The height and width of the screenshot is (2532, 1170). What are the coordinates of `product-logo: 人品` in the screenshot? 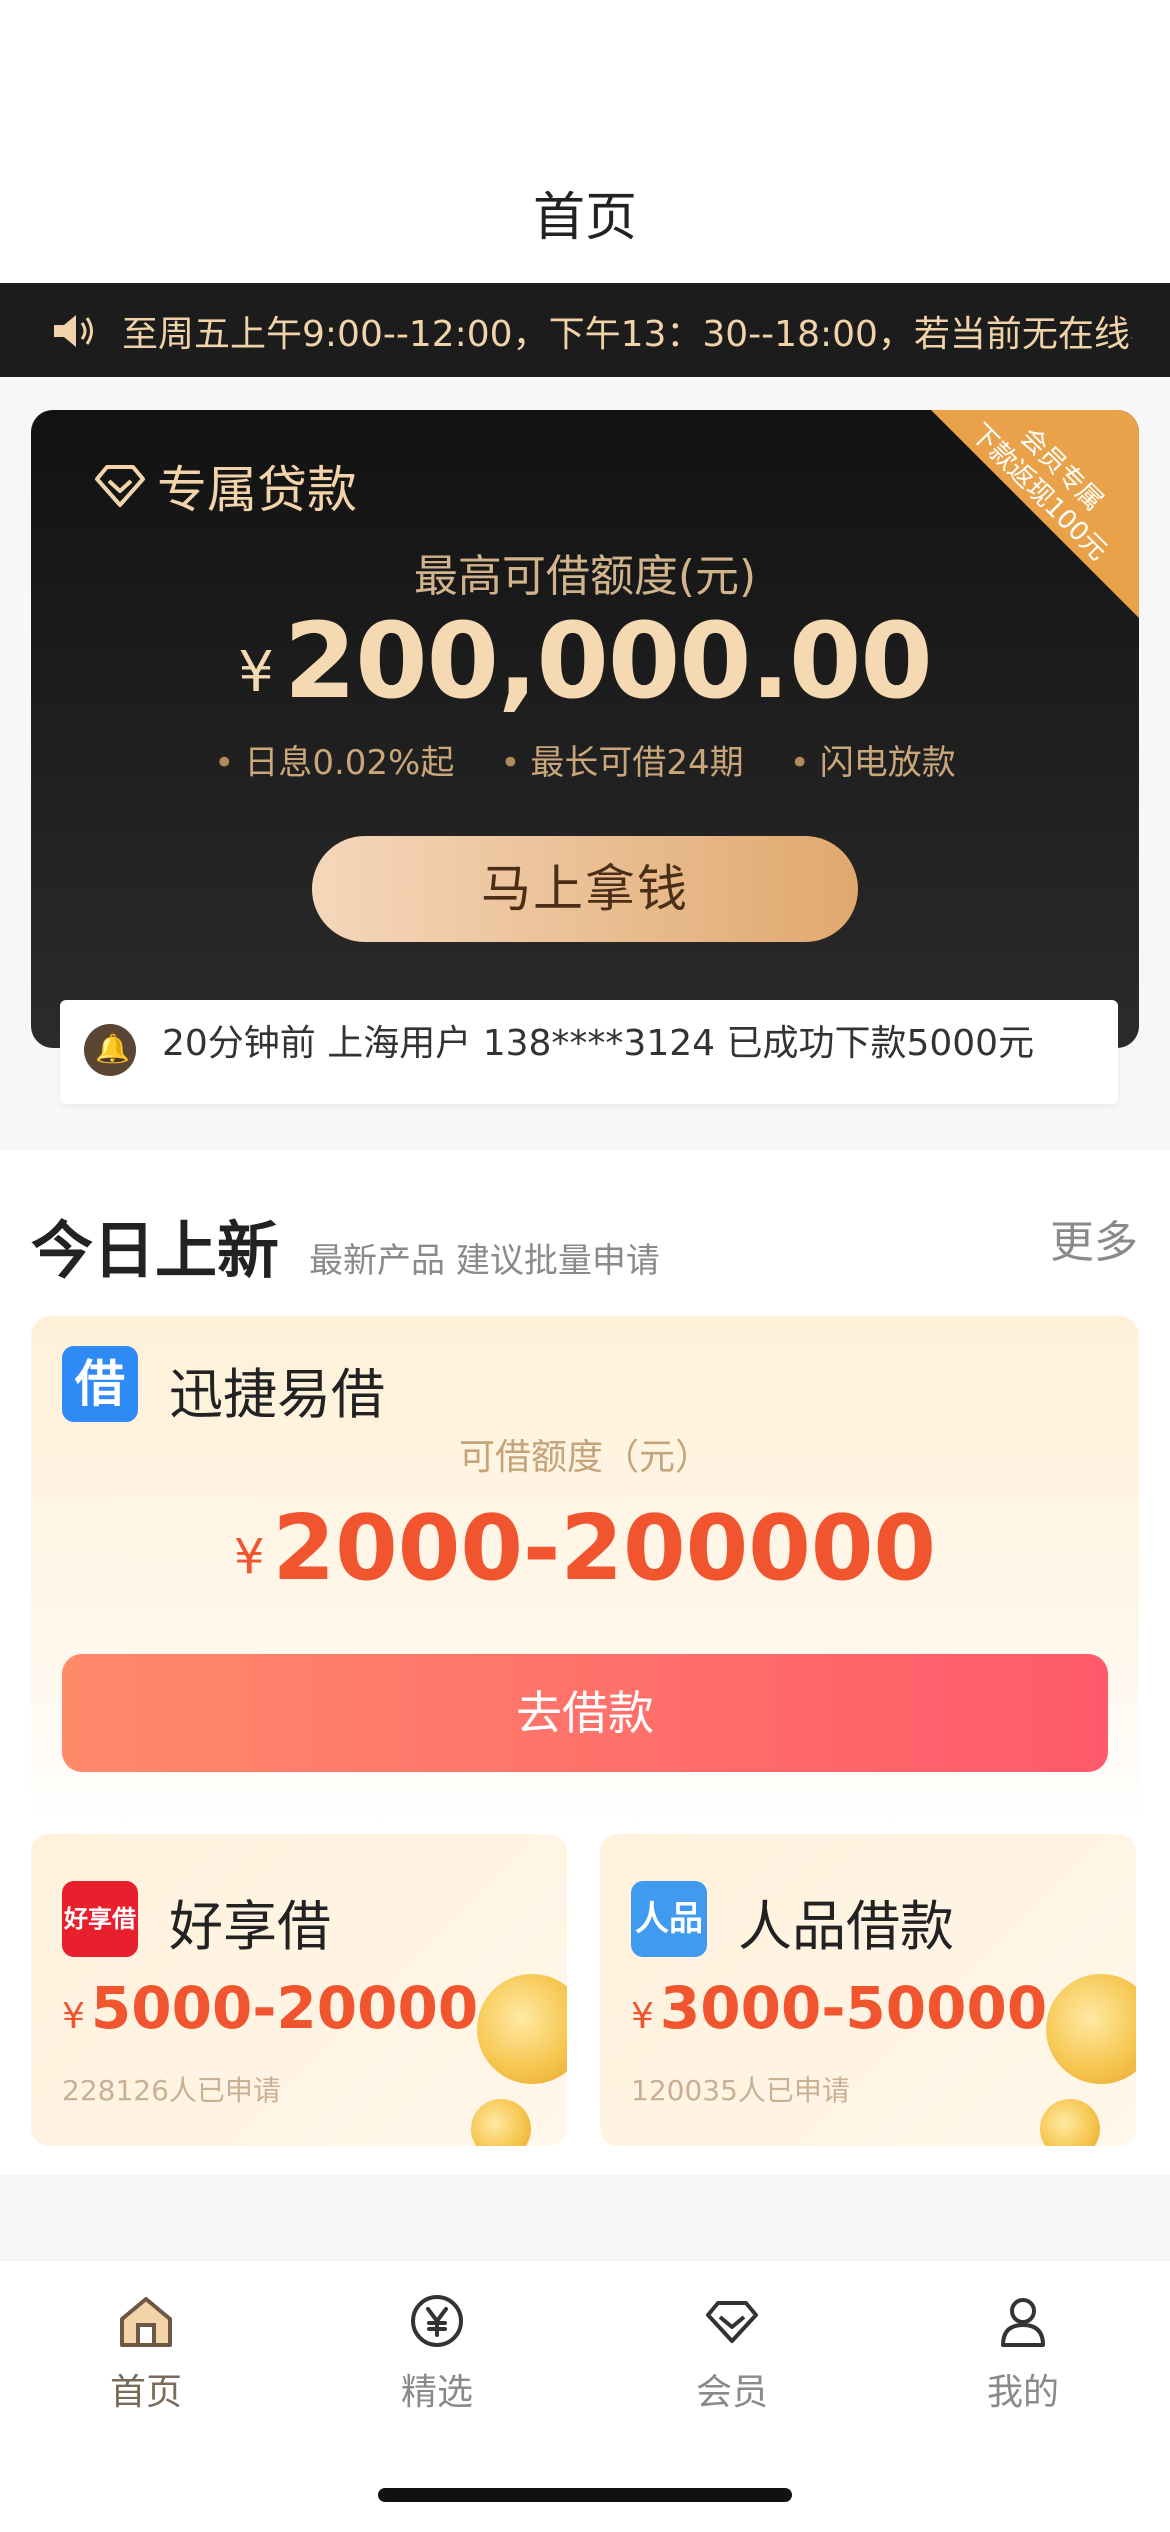 It's located at (669, 1919).